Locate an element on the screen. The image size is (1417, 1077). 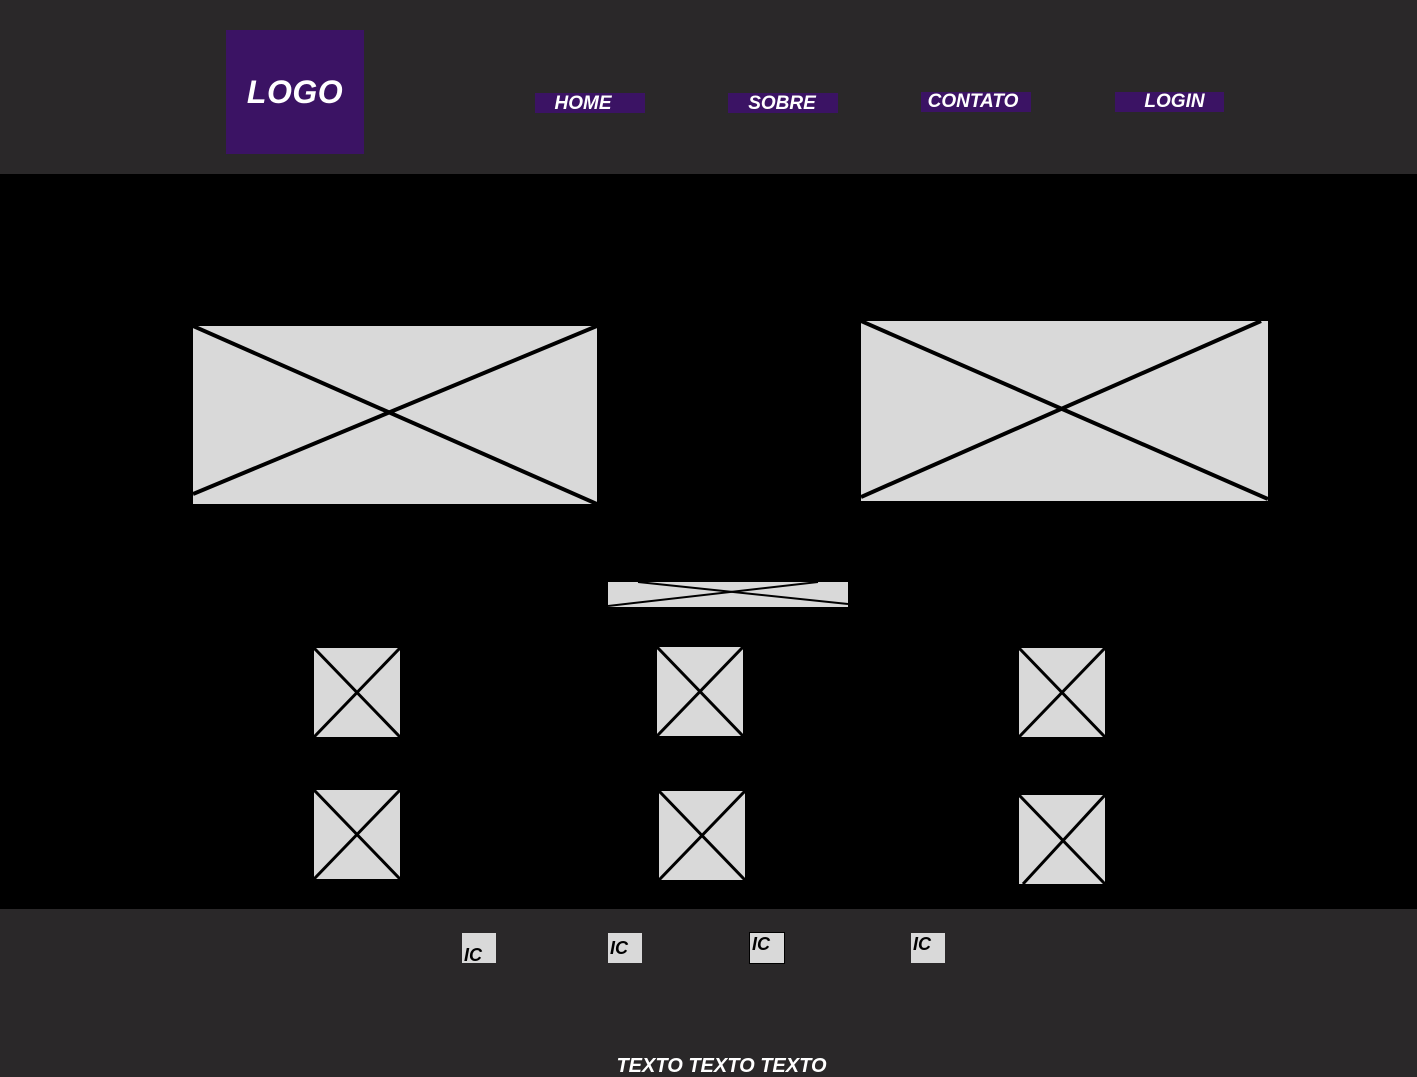
footer-icon-4-label: IC is located at coordinates (922, 944).